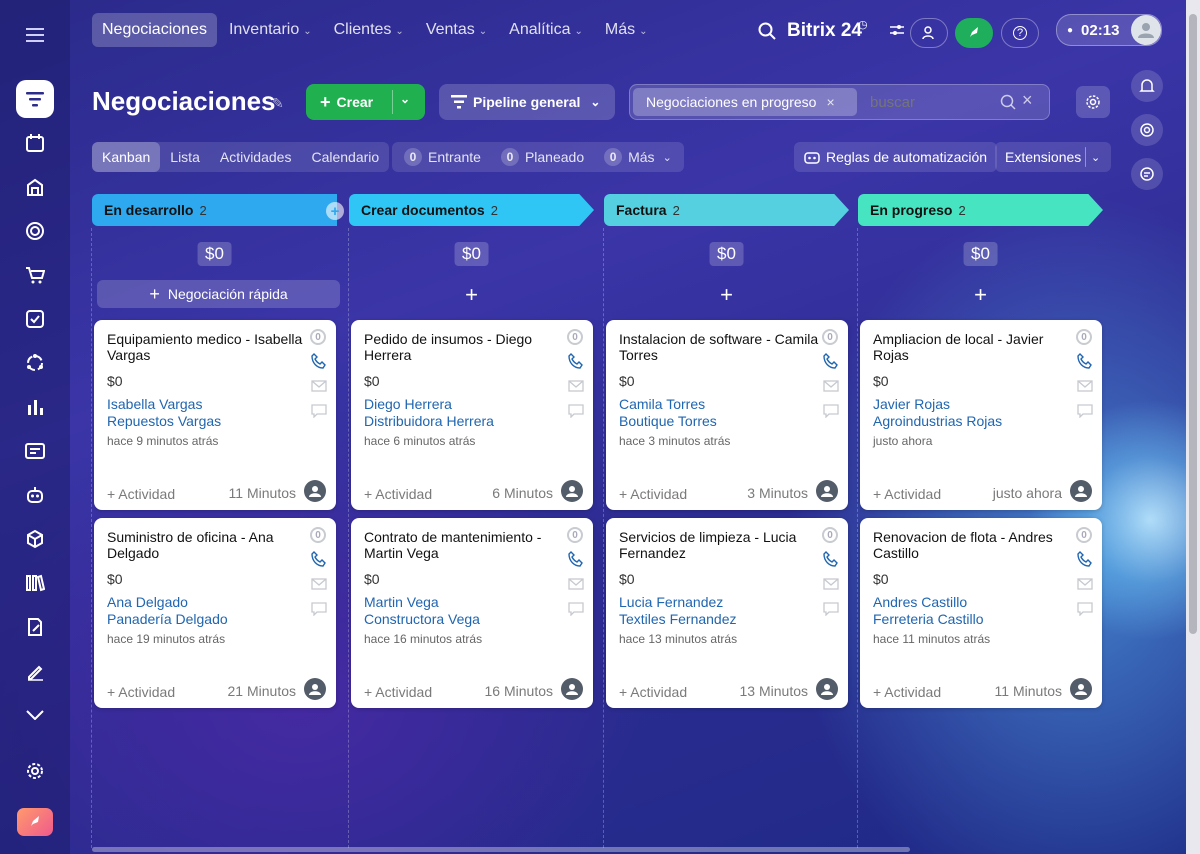  I want to click on robot-icon, so click(35, 495).